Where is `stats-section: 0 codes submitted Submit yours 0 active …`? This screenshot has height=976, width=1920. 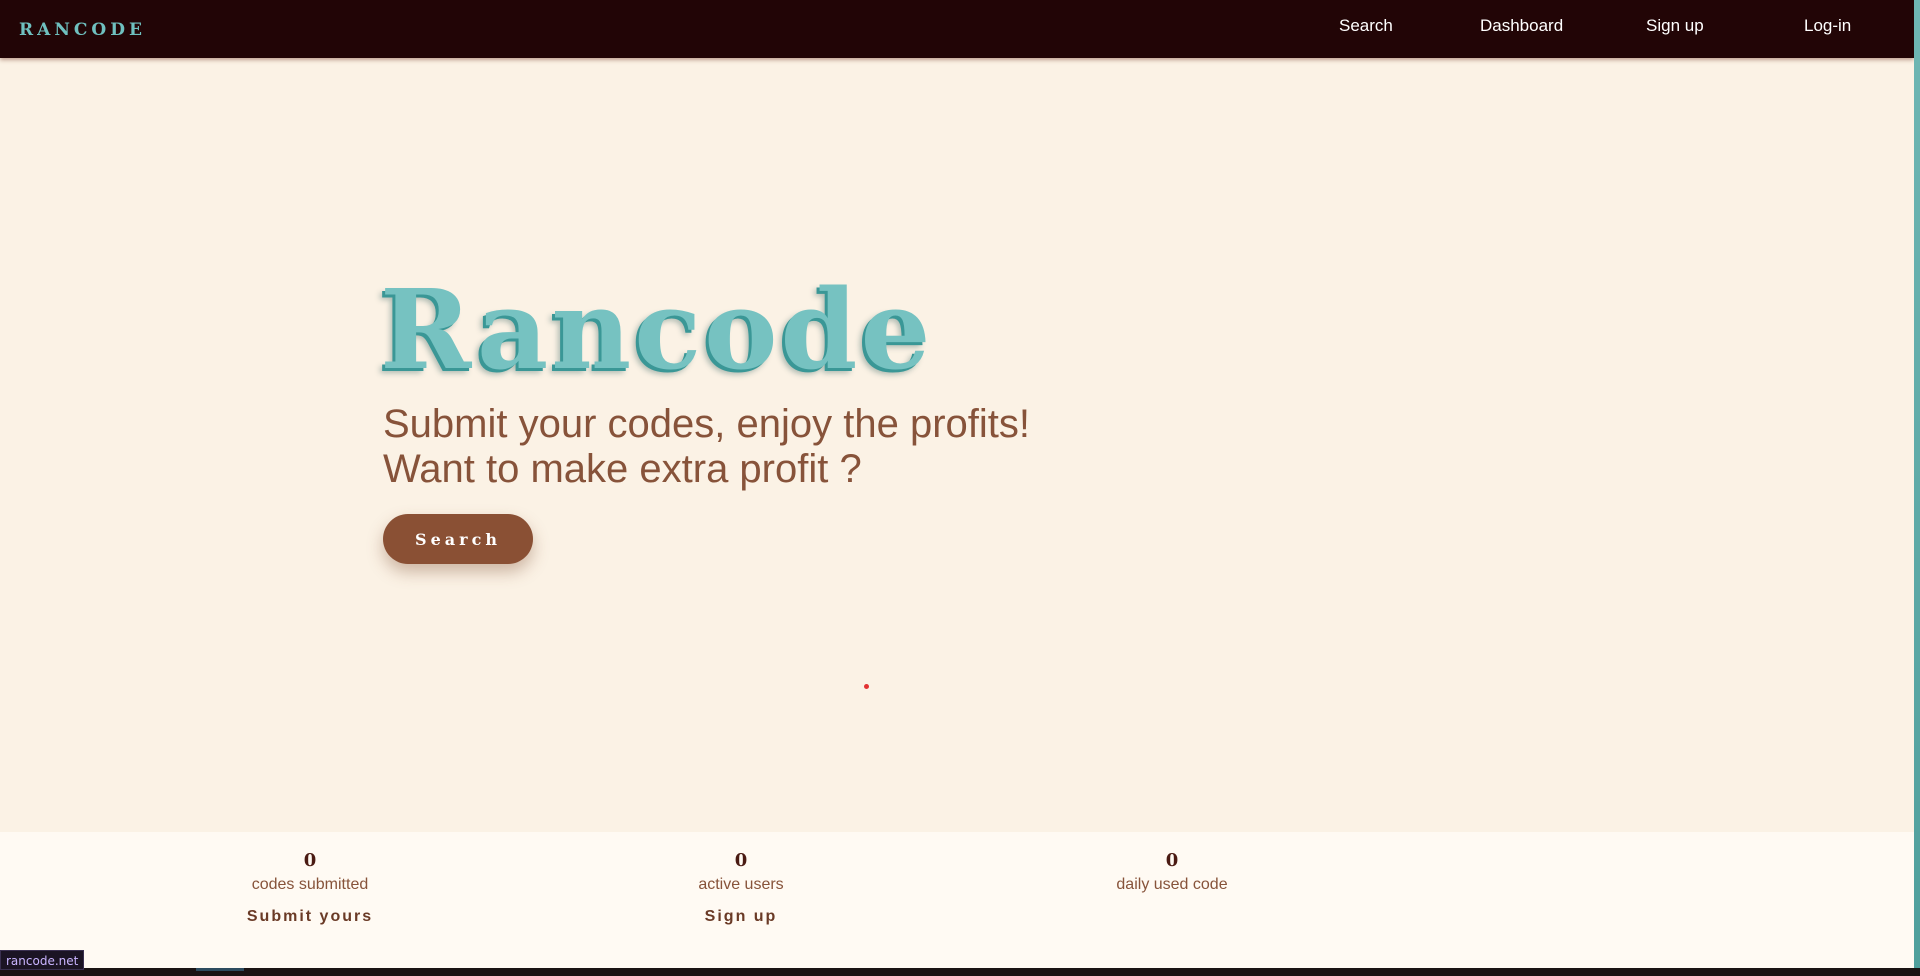
stats-section: 0 codes submitted Submit yours 0 active … is located at coordinates (957, 900).